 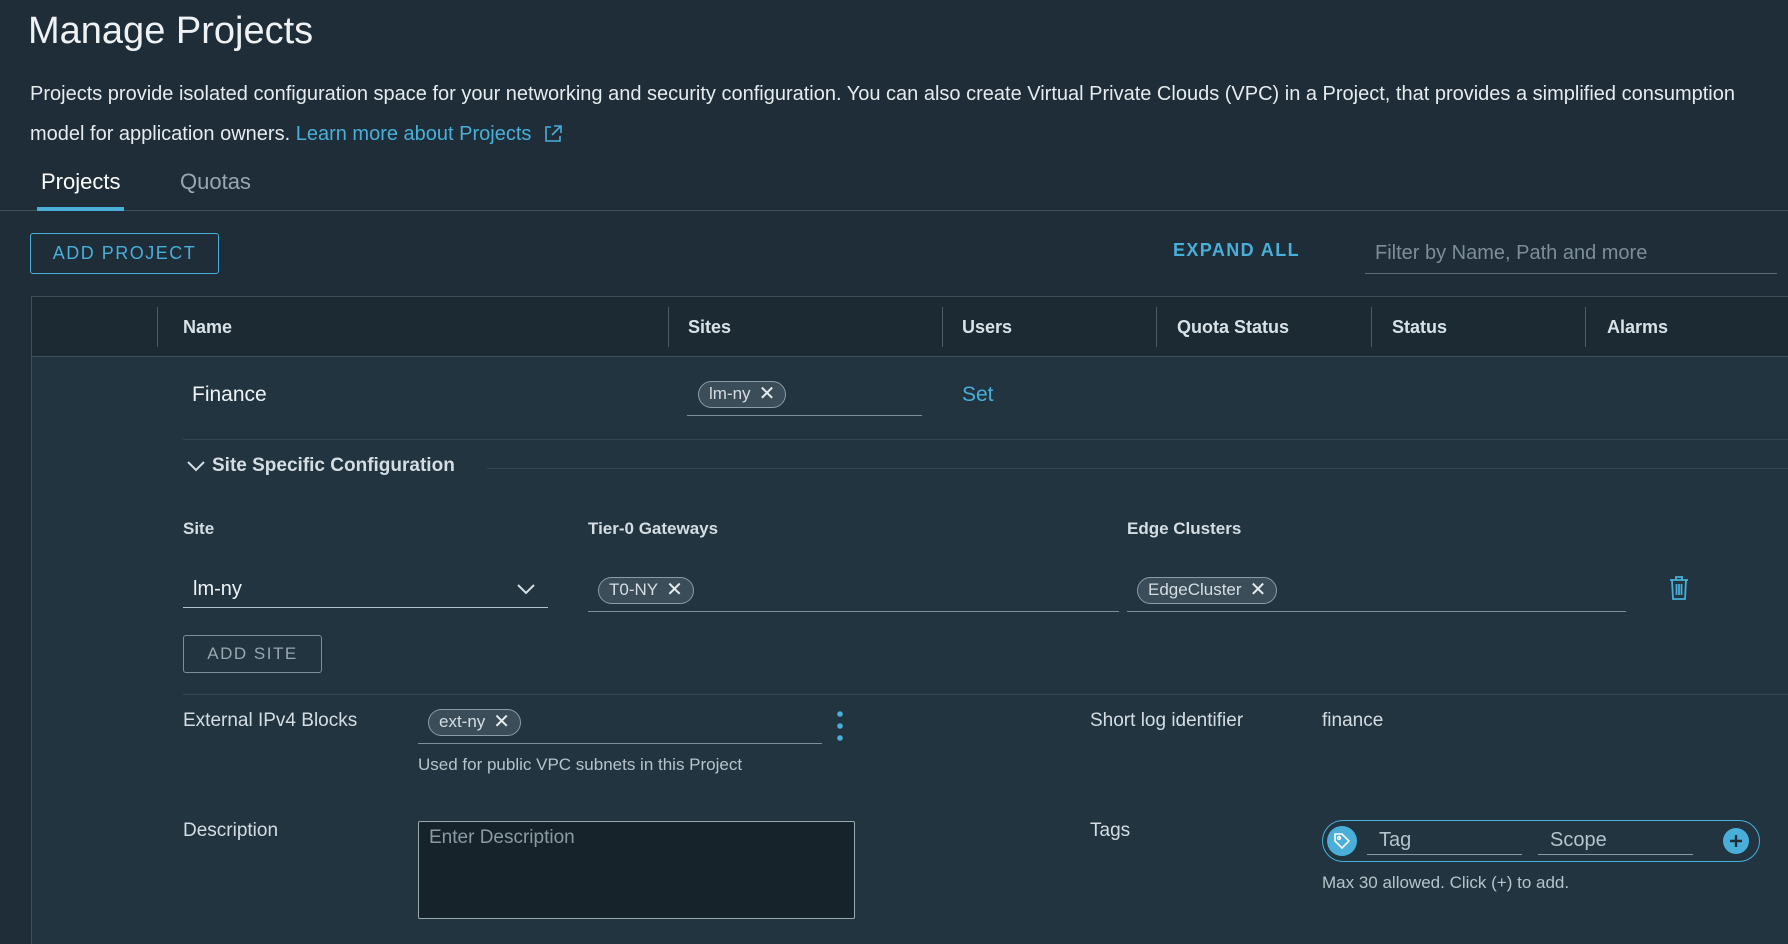 I want to click on tag-icon, so click(x=1342, y=841).